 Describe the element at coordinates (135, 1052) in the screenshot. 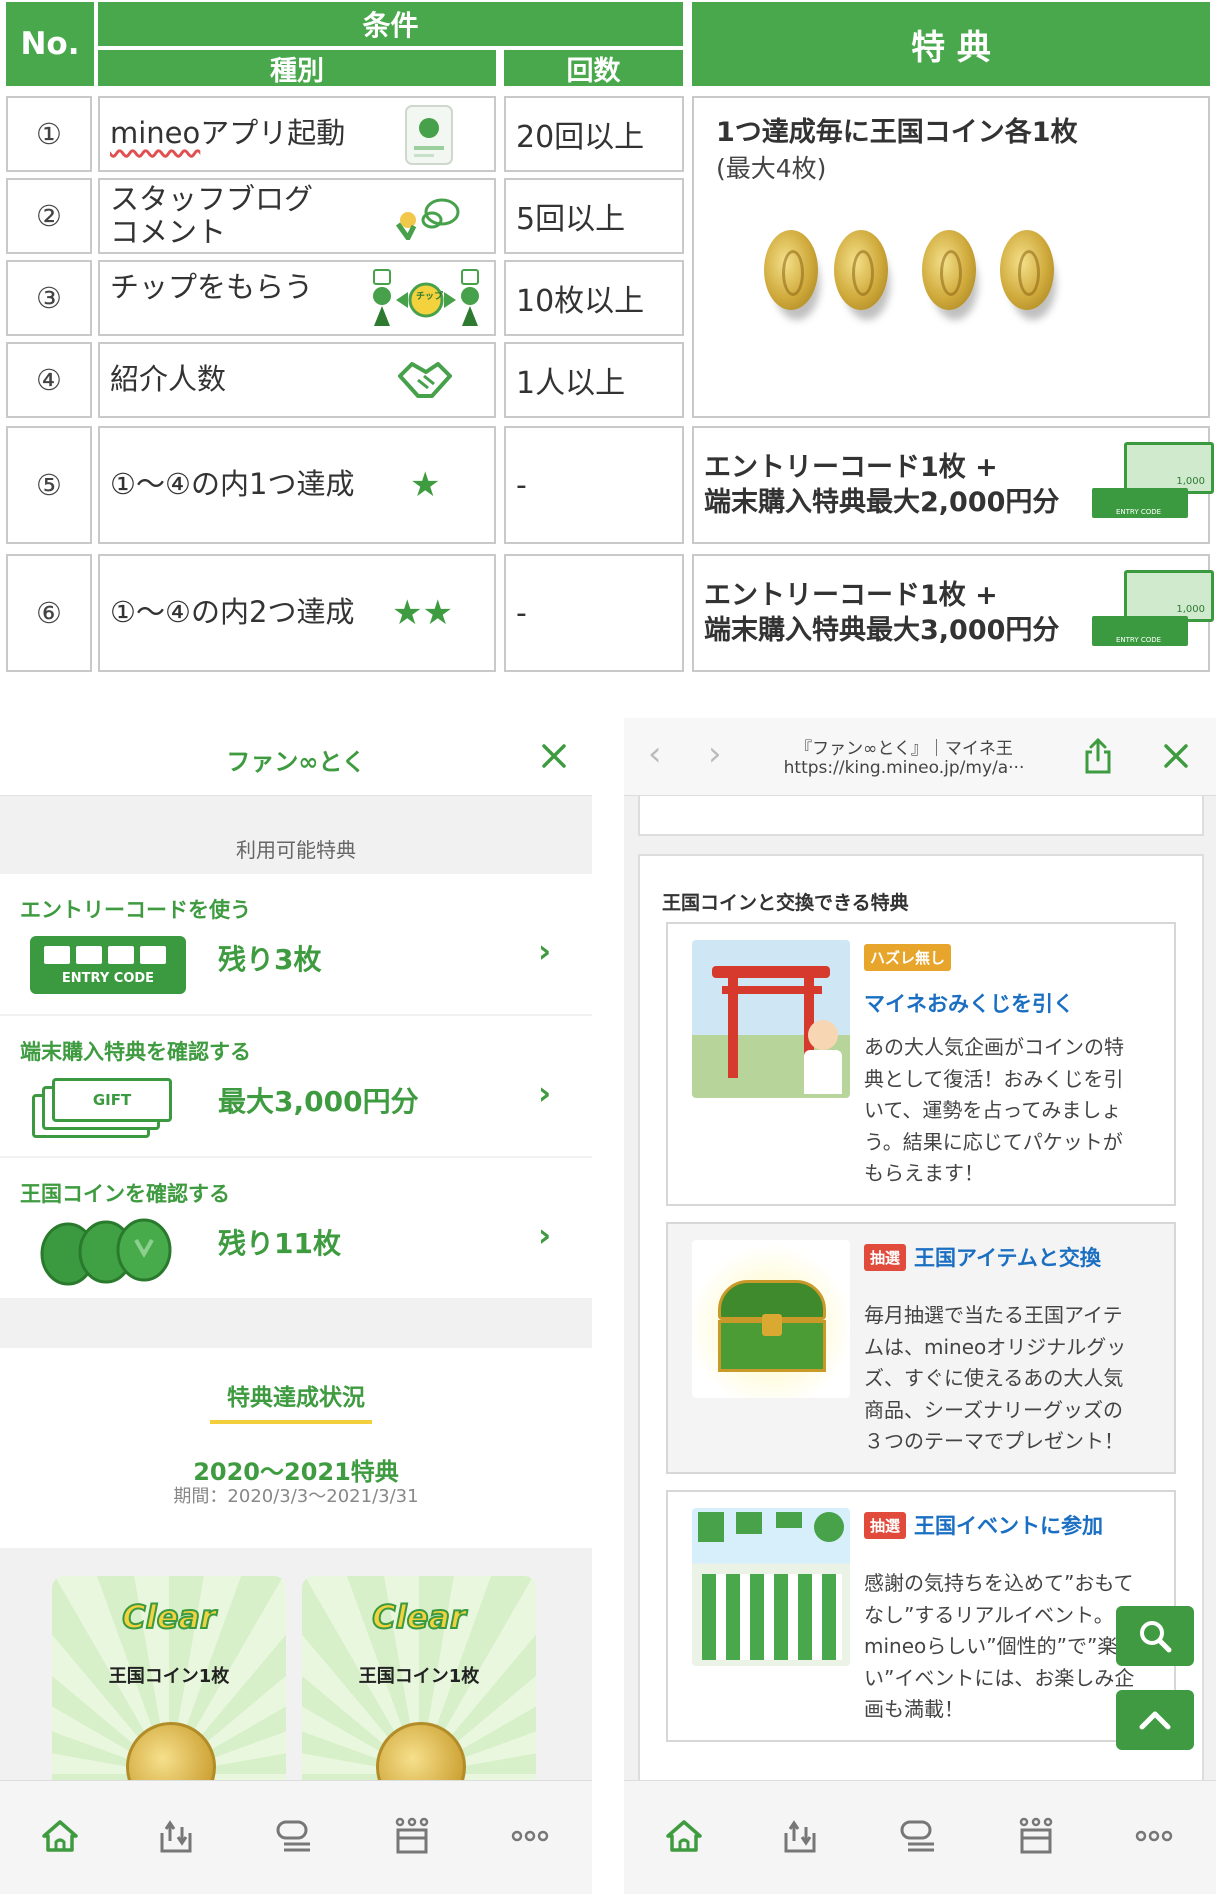

I see `row-label: 端末購入特典を確認する` at that location.